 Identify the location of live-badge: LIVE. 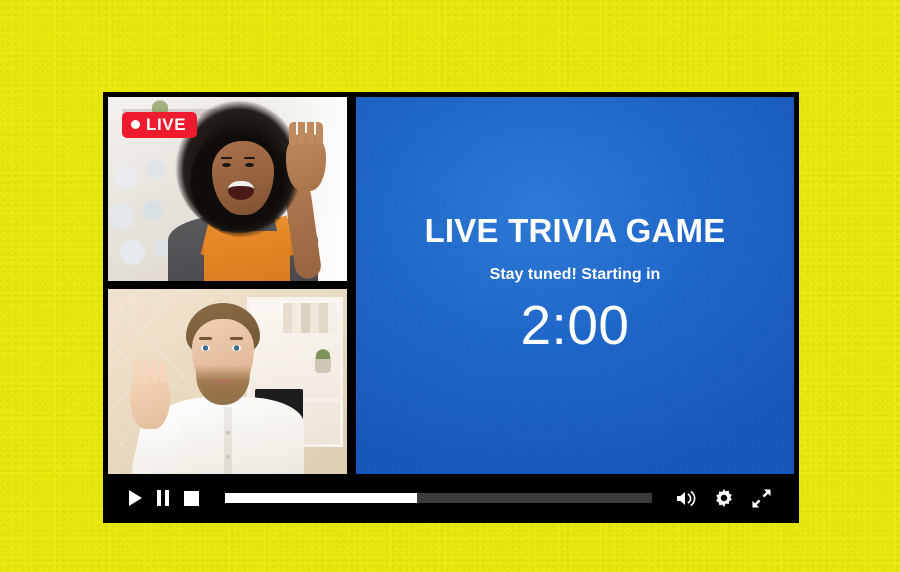
(160, 125).